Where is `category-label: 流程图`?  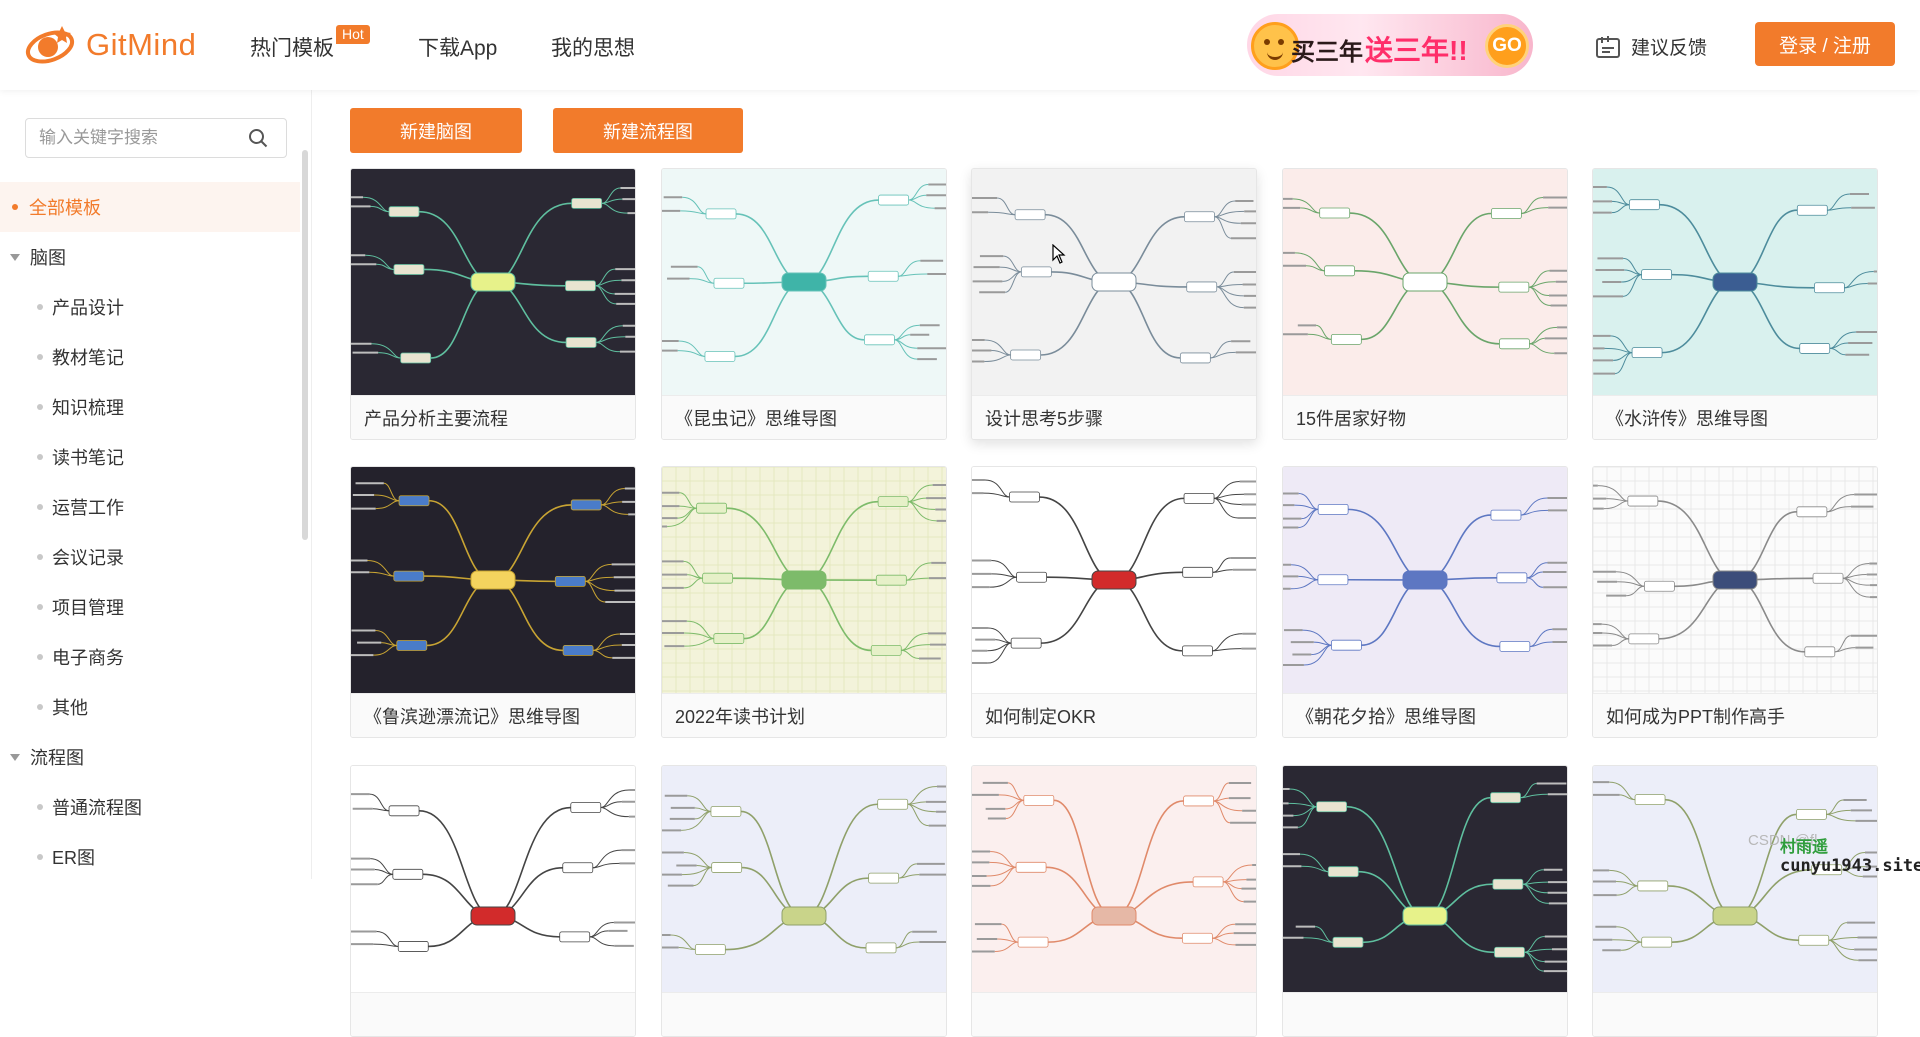 category-label: 流程图 is located at coordinates (57, 758).